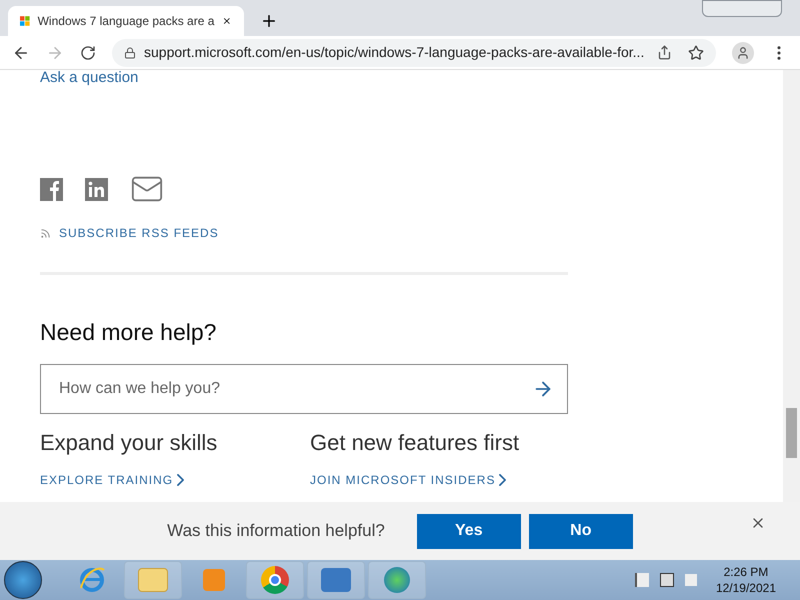 Image resolution: width=800 pixels, height=600 pixels. What do you see at coordinates (275, 580) in the screenshot?
I see `chrome-icon` at bounding box center [275, 580].